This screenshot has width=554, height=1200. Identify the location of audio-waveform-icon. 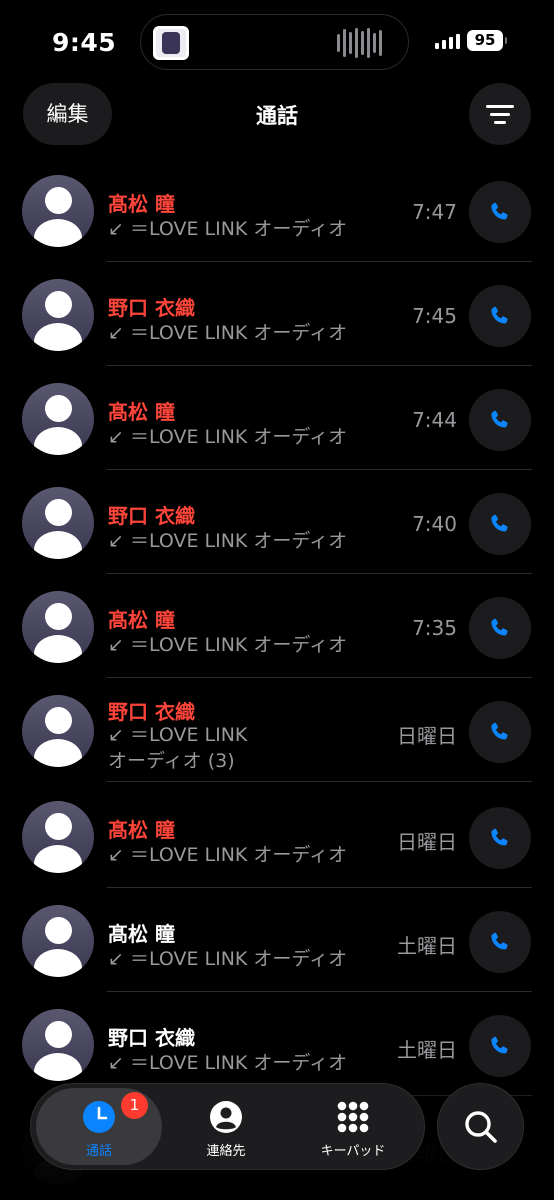
(359, 43).